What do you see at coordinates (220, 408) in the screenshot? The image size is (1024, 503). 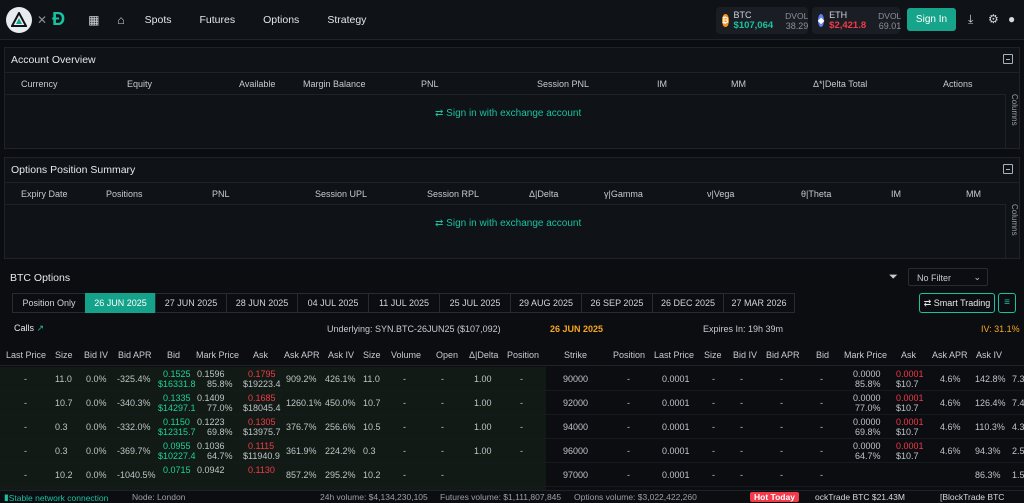 I see `cell-markp: 77.0%` at bounding box center [220, 408].